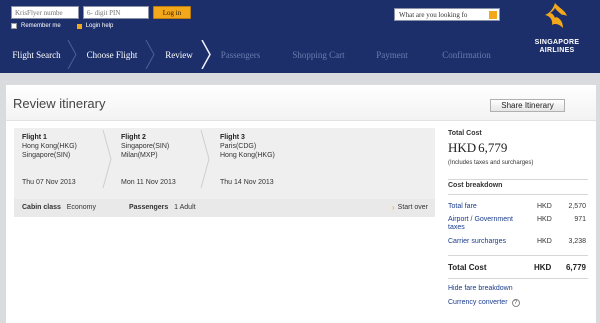 This screenshot has width=600, height=323. Describe the element at coordinates (488, 224) in the screenshot. I see `breakdown-label: Airport / Government taxes` at that location.